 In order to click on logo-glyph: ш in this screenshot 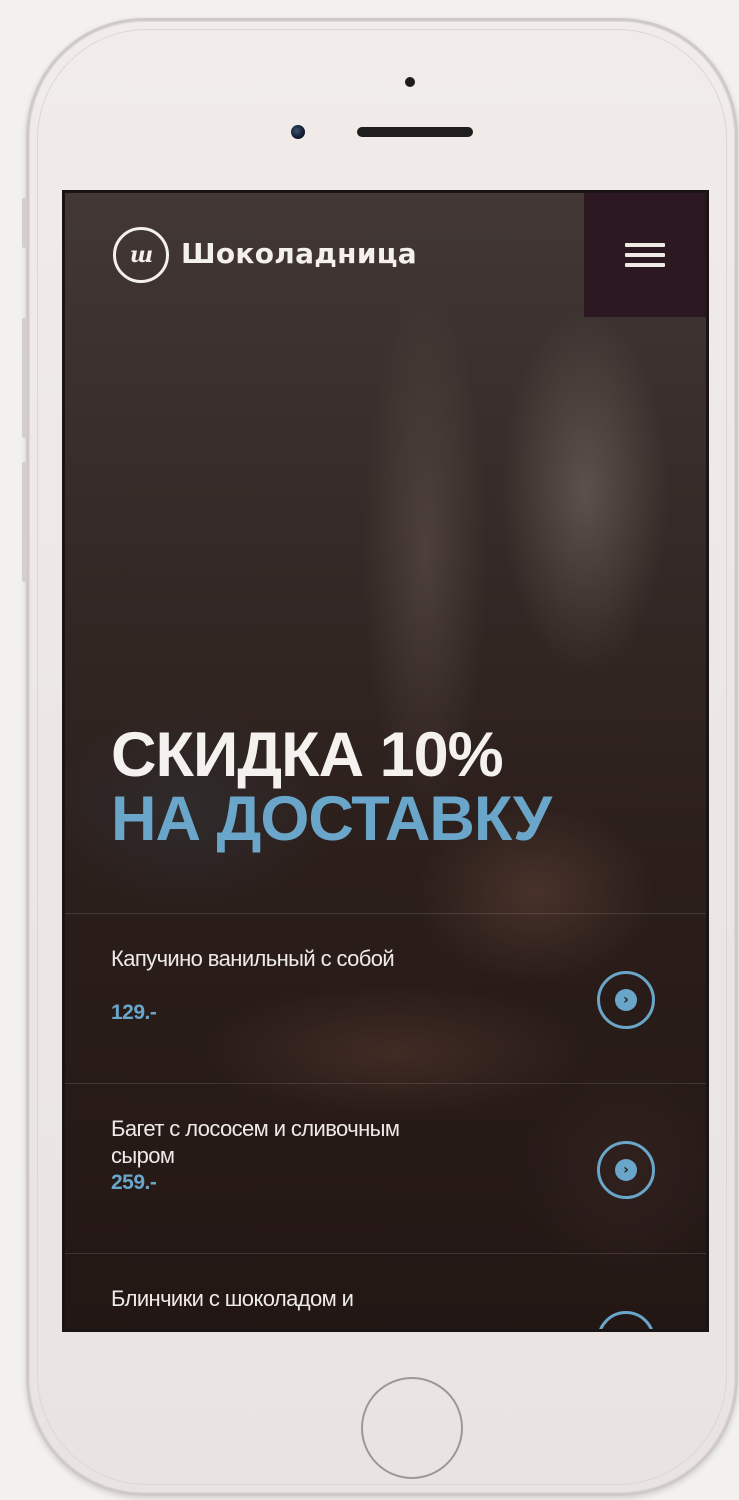, I will do `click(141, 255)`.